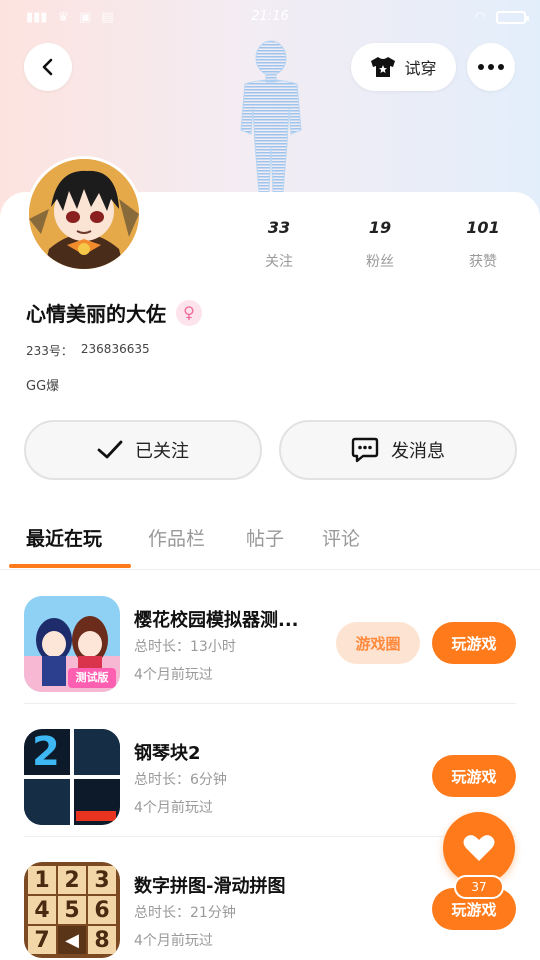 The height and width of the screenshot is (960, 540). What do you see at coordinates (167, 753) in the screenshot?
I see `game-name: 钢琴块2` at bounding box center [167, 753].